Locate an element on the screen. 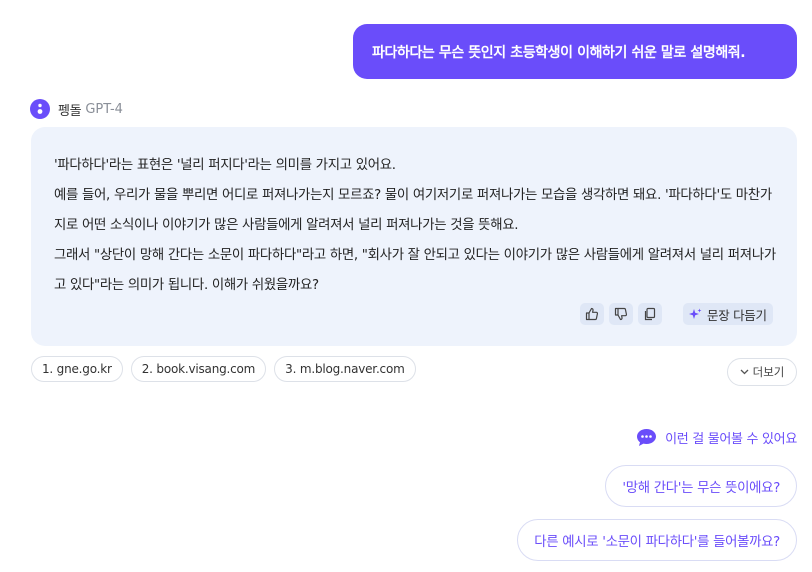 The height and width of the screenshot is (572, 812). bot-avatar-icon is located at coordinates (40, 109).